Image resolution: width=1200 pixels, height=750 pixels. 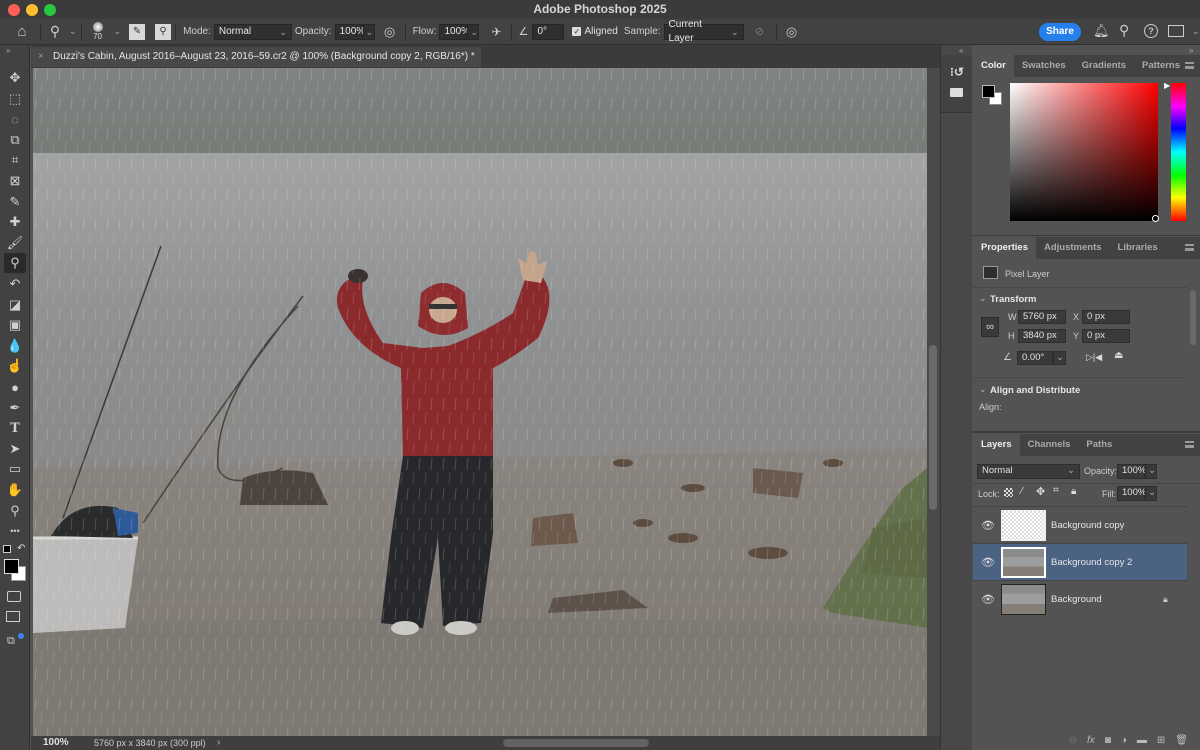 I want to click on tab-gradients: Gradients, so click(x=1104, y=66).